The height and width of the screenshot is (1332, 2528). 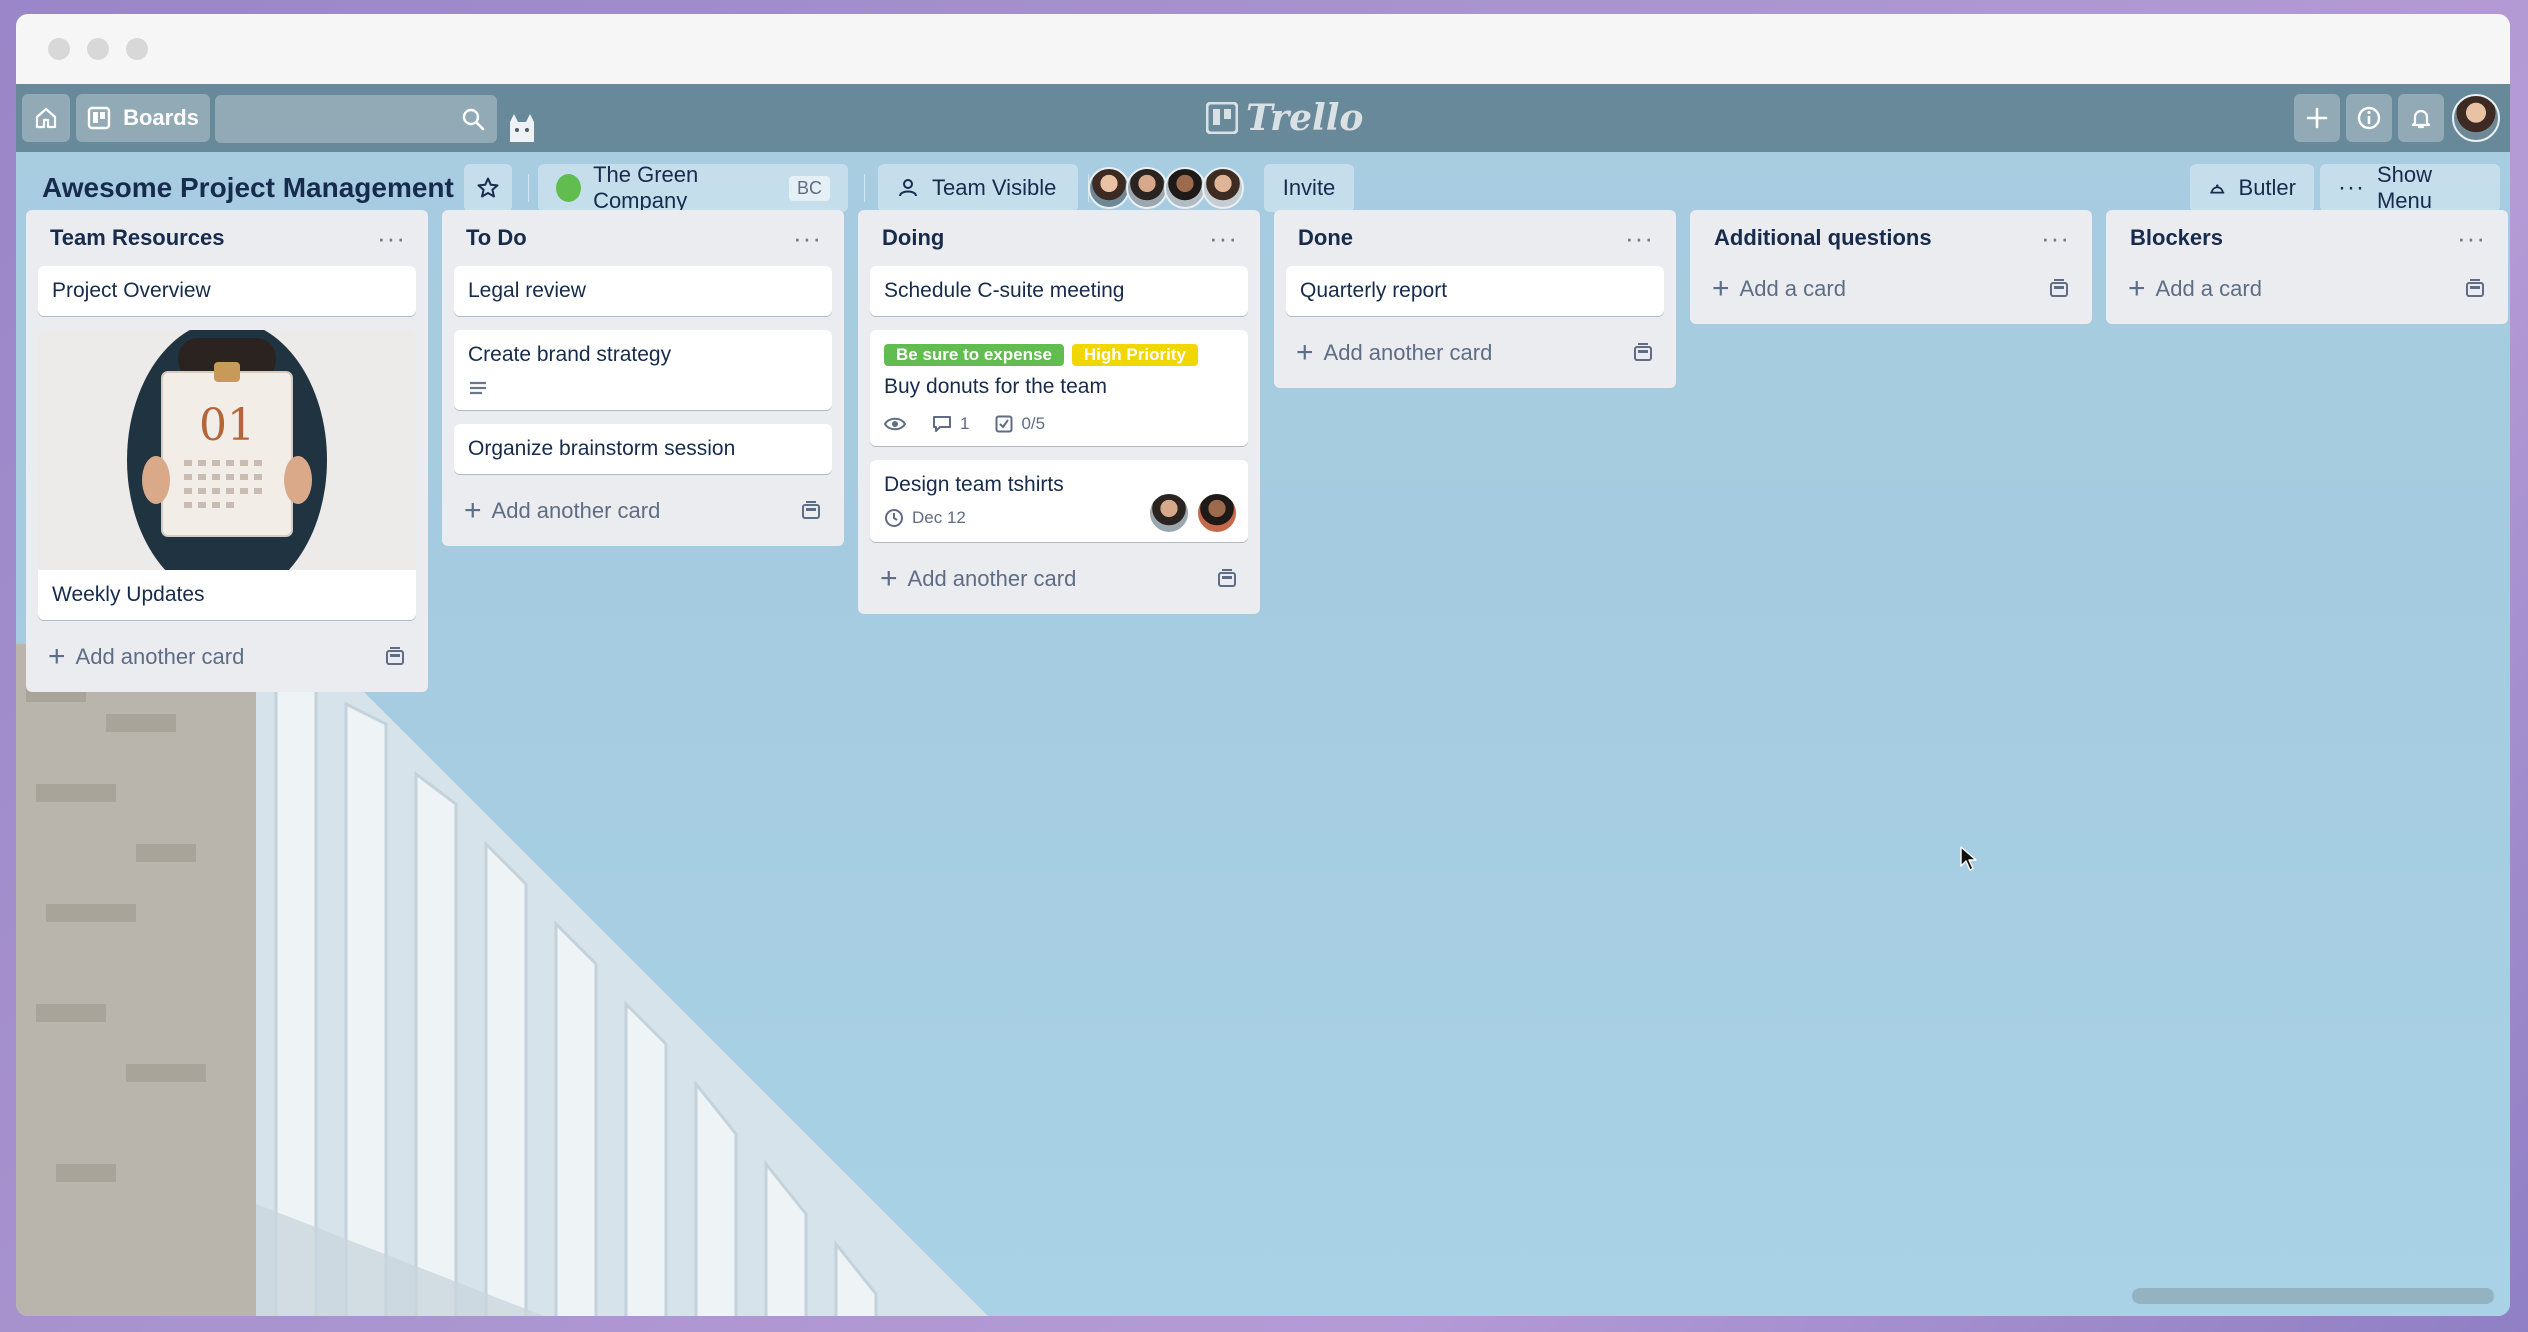 What do you see at coordinates (2369, 118) in the screenshot?
I see `information-button` at bounding box center [2369, 118].